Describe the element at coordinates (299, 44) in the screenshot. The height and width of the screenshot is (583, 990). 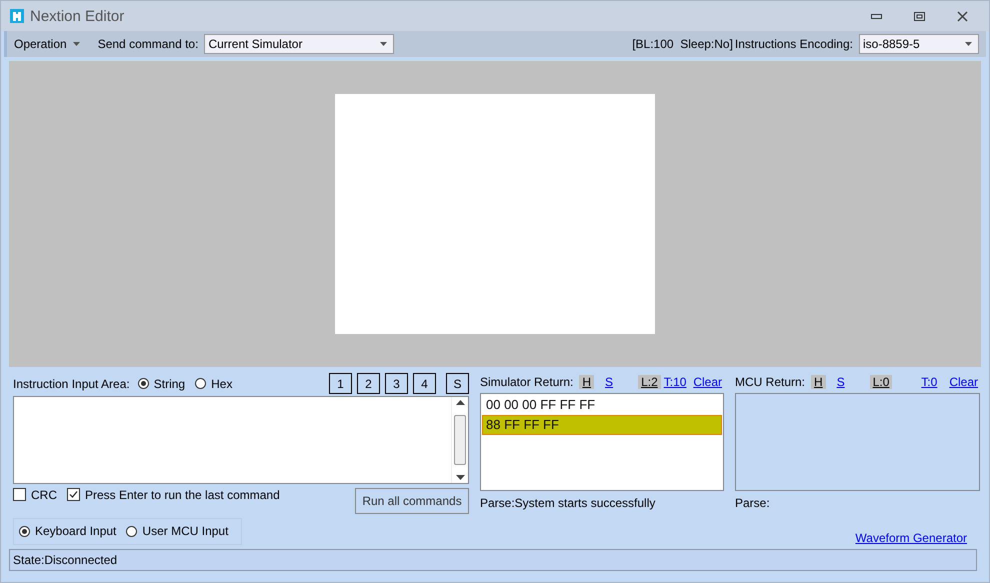
I see `target-dropdown: Current Simulator` at that location.